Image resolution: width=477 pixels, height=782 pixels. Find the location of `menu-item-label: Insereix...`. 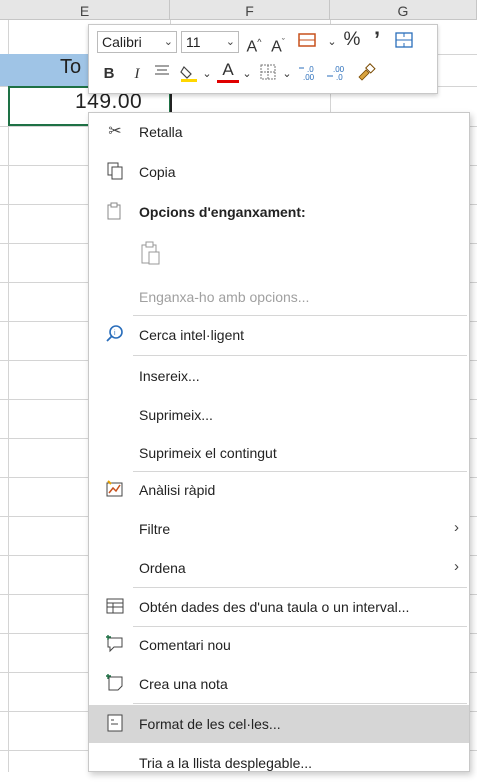

menu-item-label: Insereix... is located at coordinates (169, 376).